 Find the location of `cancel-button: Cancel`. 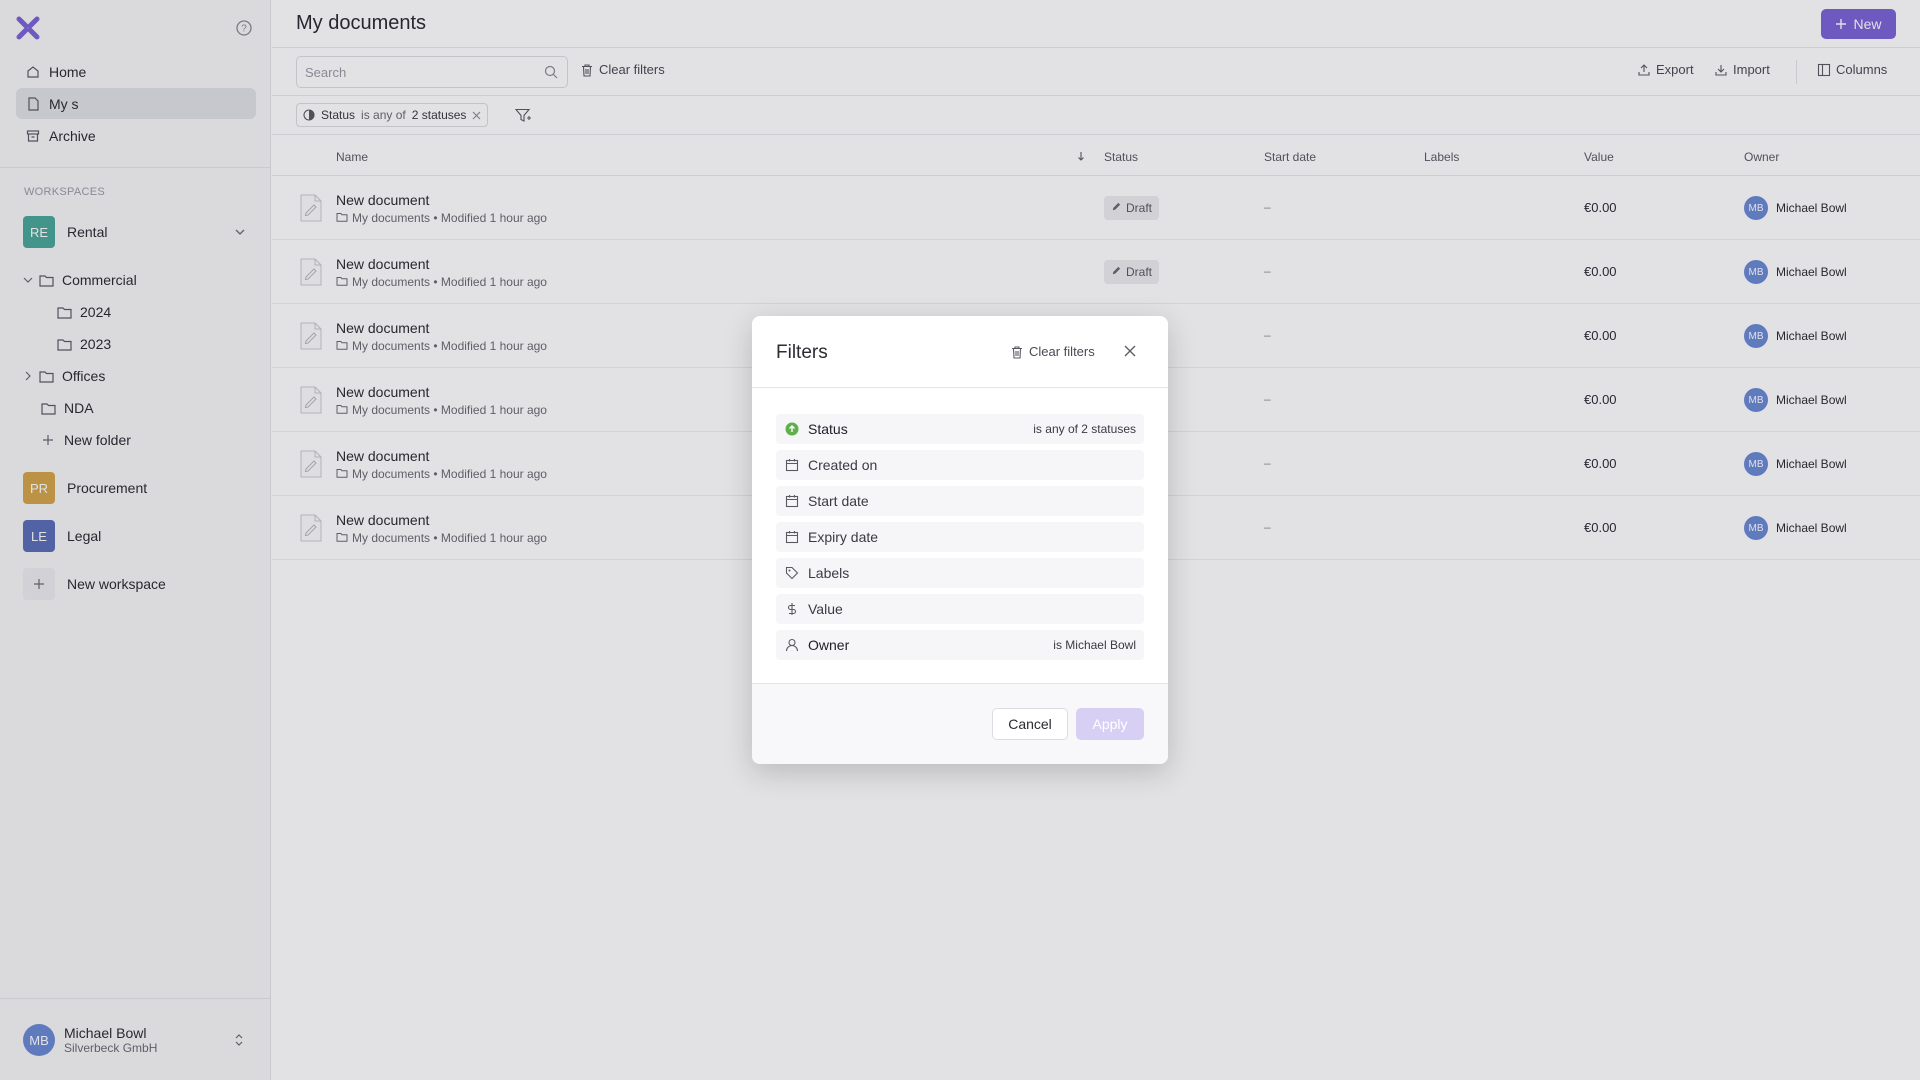

cancel-button: Cancel is located at coordinates (1030, 724).